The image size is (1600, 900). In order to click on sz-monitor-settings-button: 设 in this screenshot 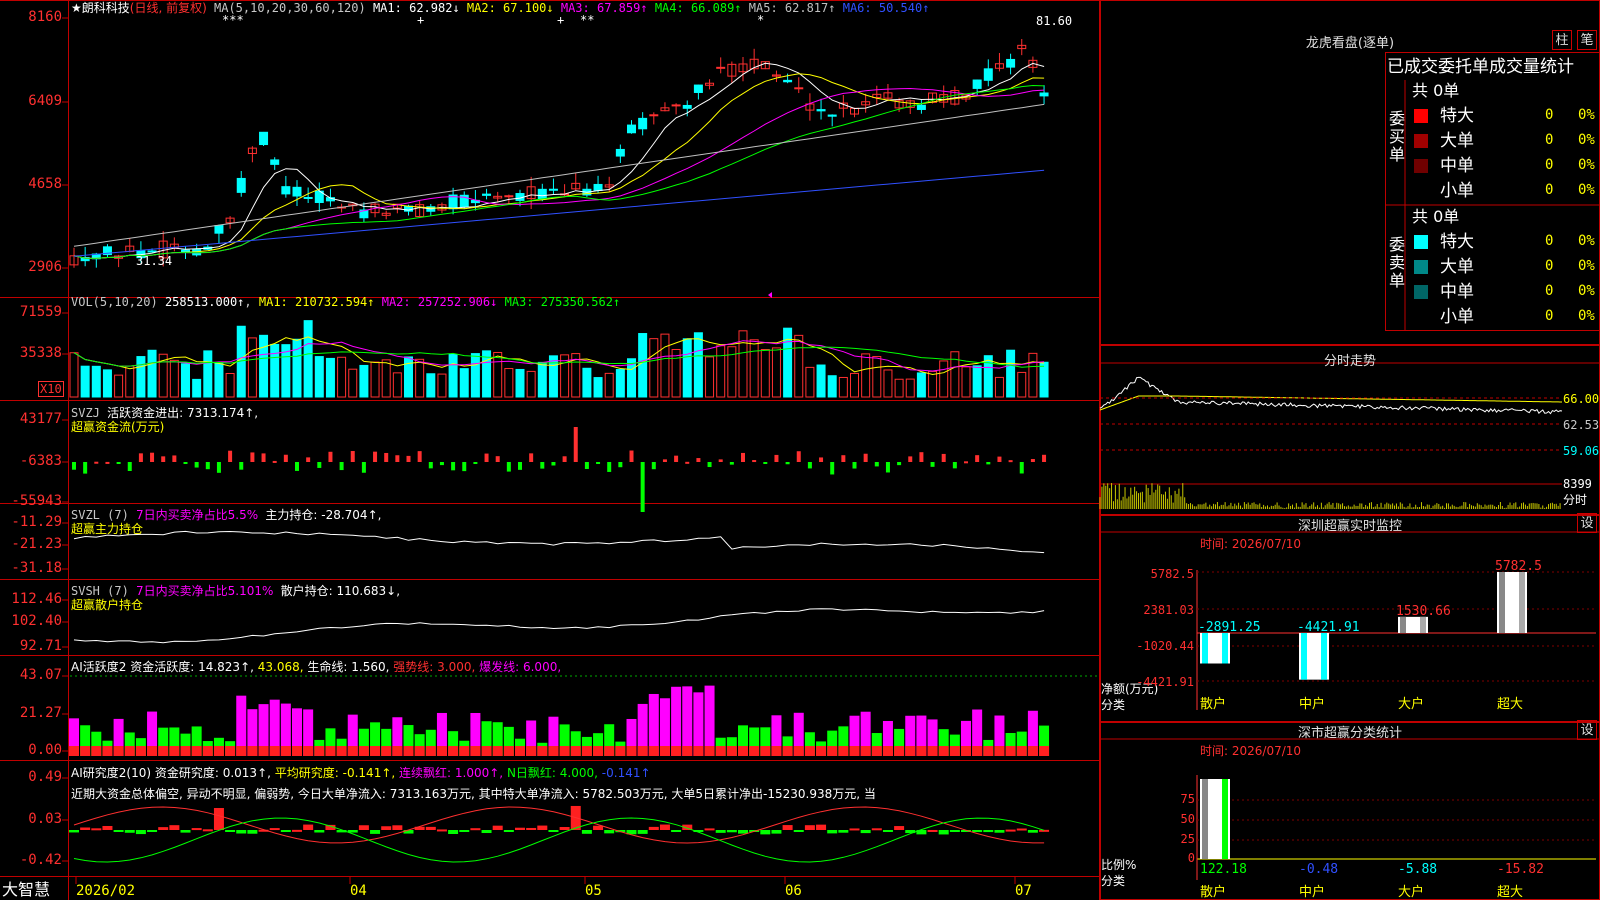, I will do `click(1587, 523)`.